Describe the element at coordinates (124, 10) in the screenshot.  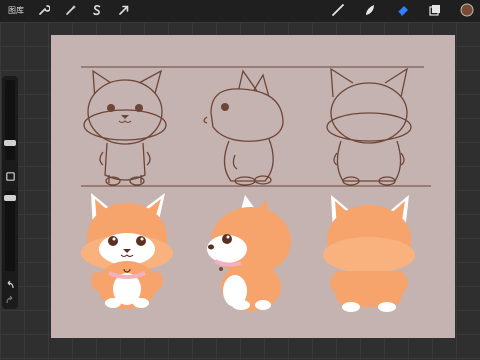
I see `transform-arrow-icon` at that location.